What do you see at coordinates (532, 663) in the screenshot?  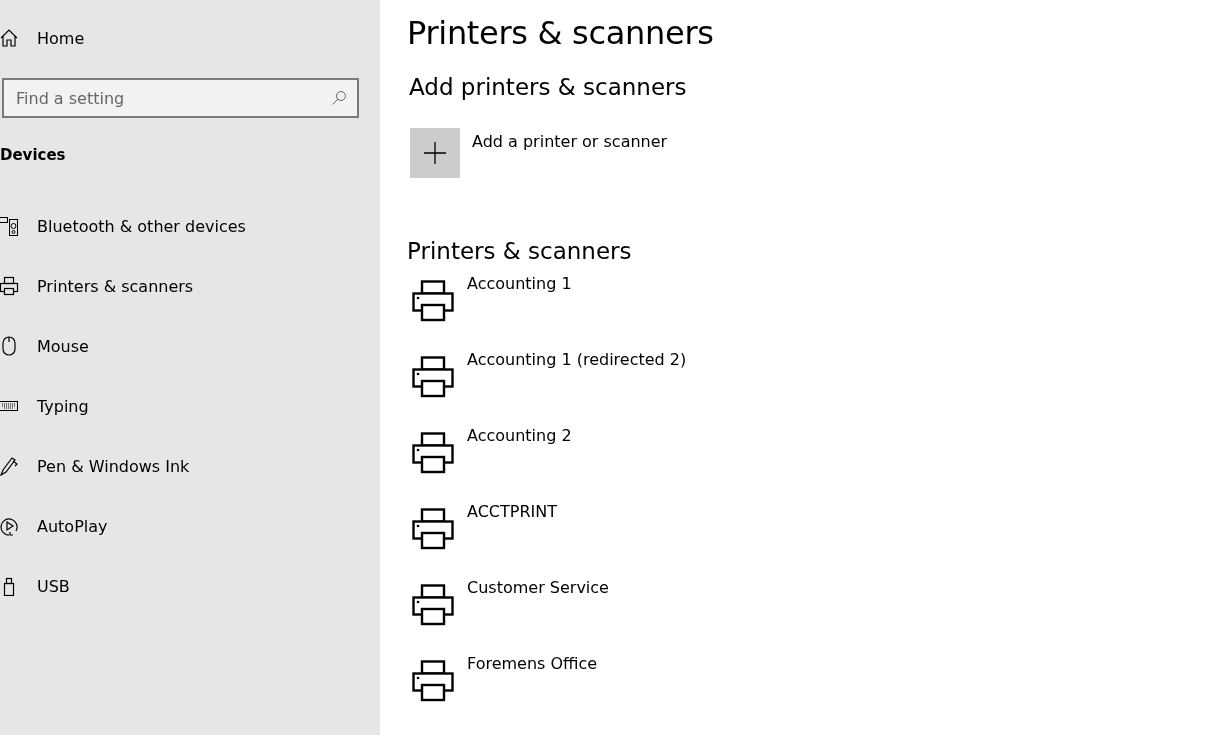 I see `printer-name: Foremens Office` at bounding box center [532, 663].